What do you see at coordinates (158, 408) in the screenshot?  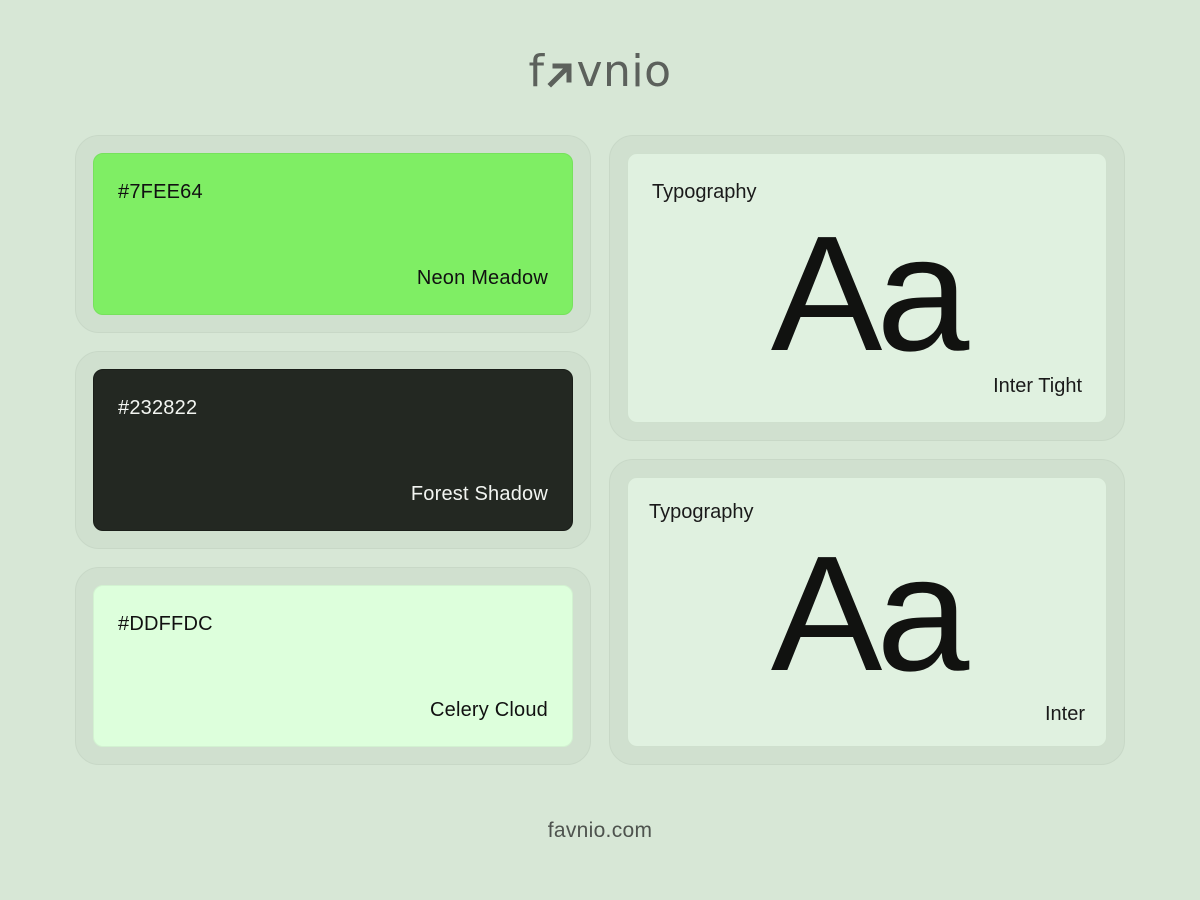 I see `swatch-hex-code: #232822` at bounding box center [158, 408].